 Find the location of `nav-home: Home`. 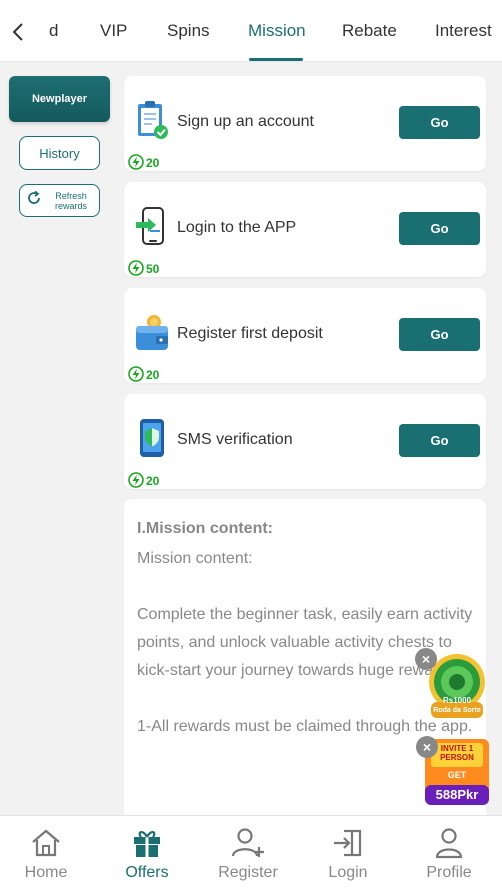

nav-home: Home is located at coordinates (46, 859).